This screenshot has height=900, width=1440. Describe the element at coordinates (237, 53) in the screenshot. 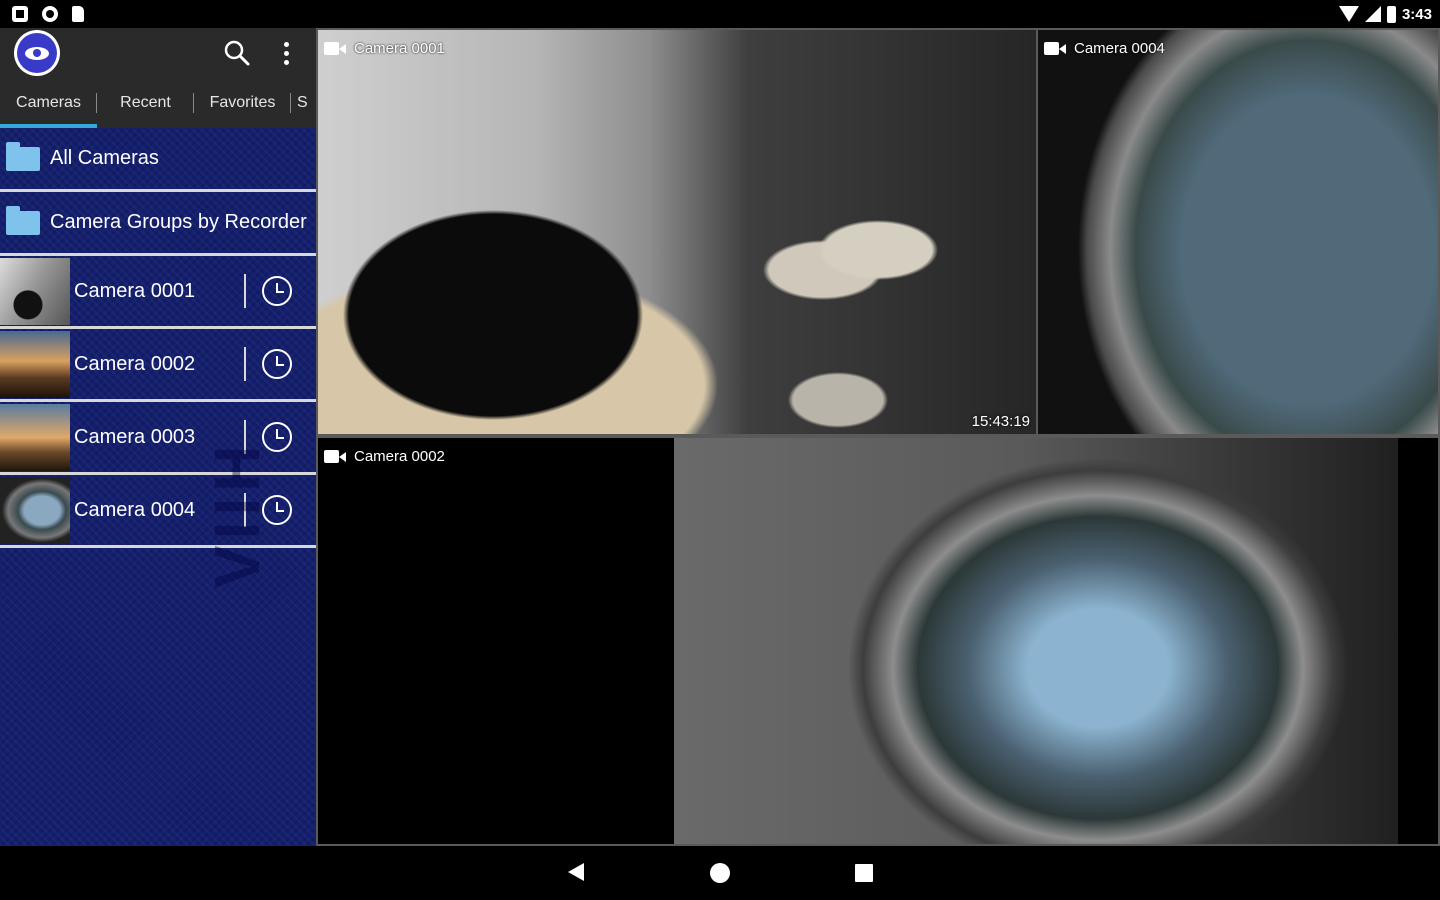

I see `search-icon` at that location.